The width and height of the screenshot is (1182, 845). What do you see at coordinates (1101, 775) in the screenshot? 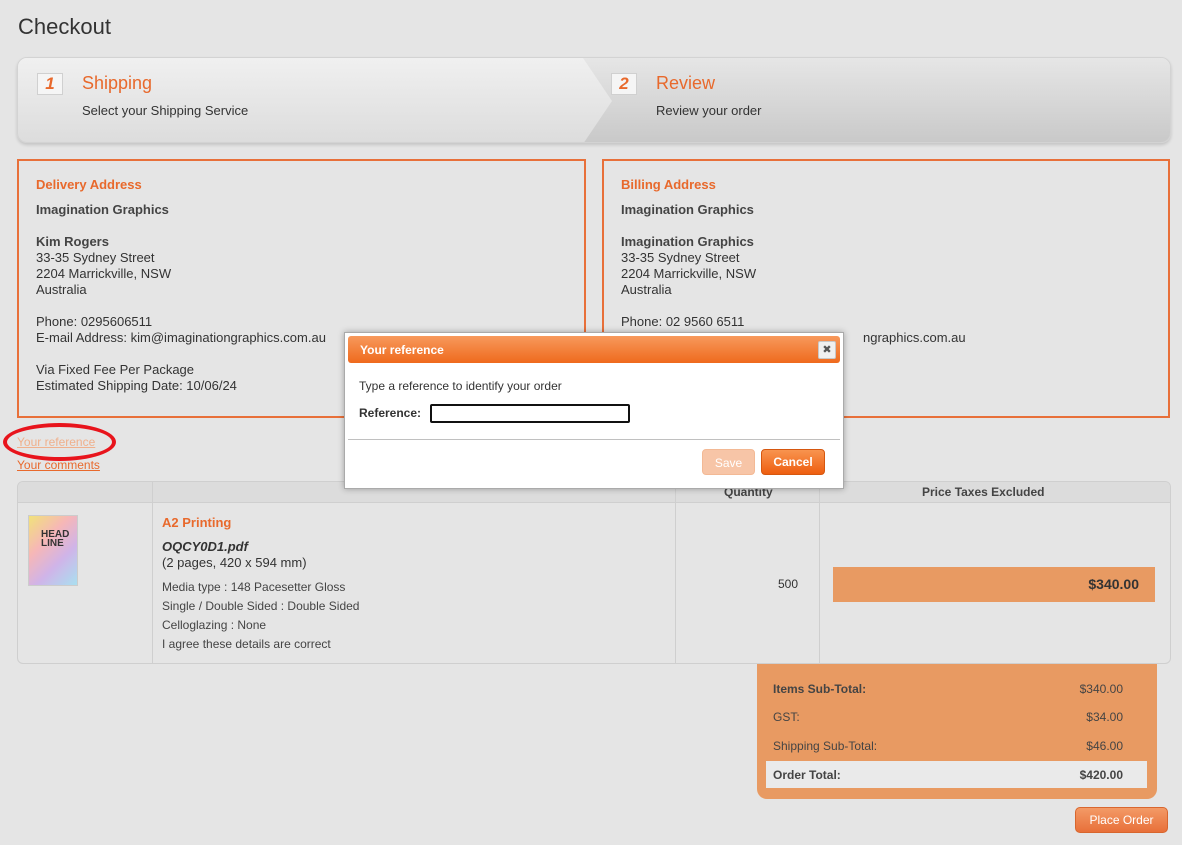
I see `order-total-value: $420.00` at bounding box center [1101, 775].